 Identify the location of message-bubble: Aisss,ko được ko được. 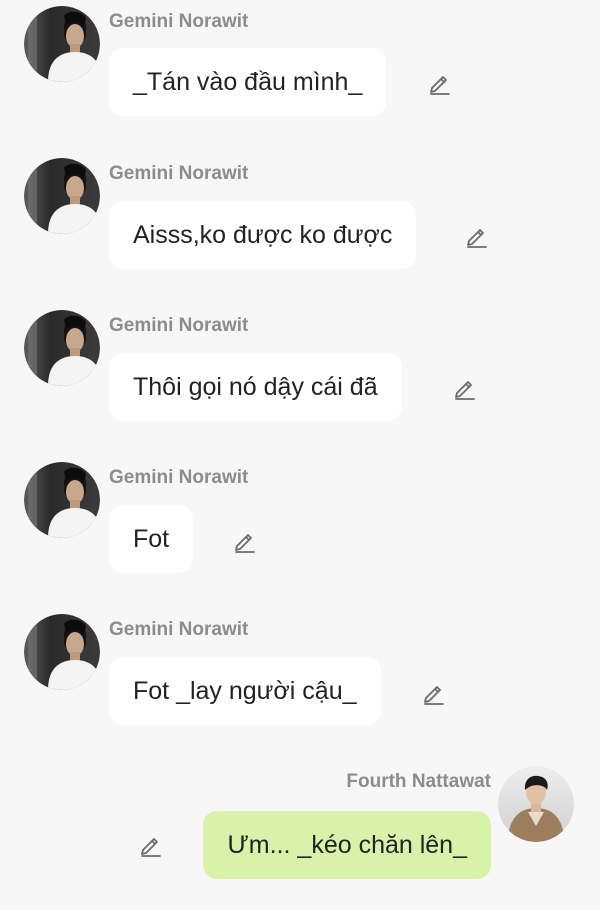
(263, 235).